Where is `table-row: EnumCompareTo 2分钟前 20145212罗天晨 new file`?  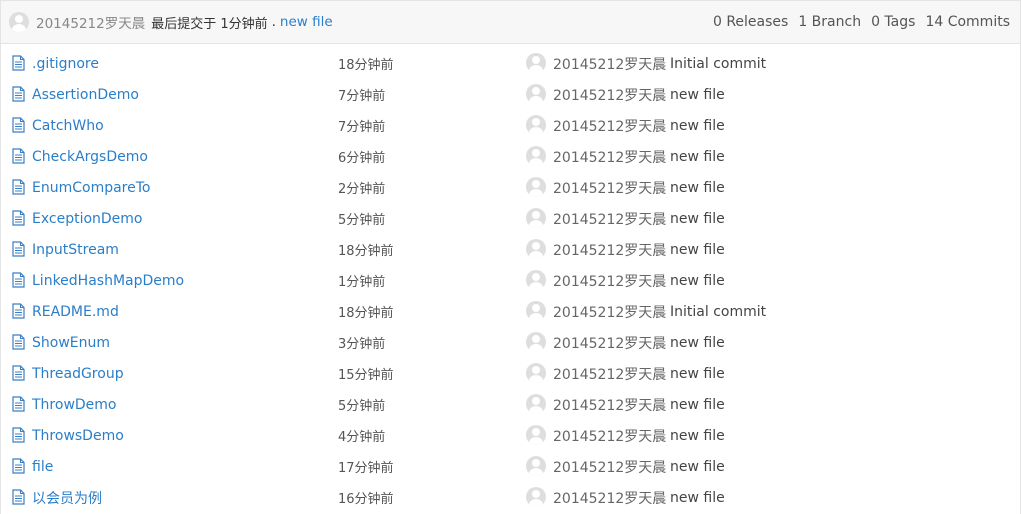
table-row: EnumCompareTo 2分钟前 20145212罗天晨 new file is located at coordinates (510, 187).